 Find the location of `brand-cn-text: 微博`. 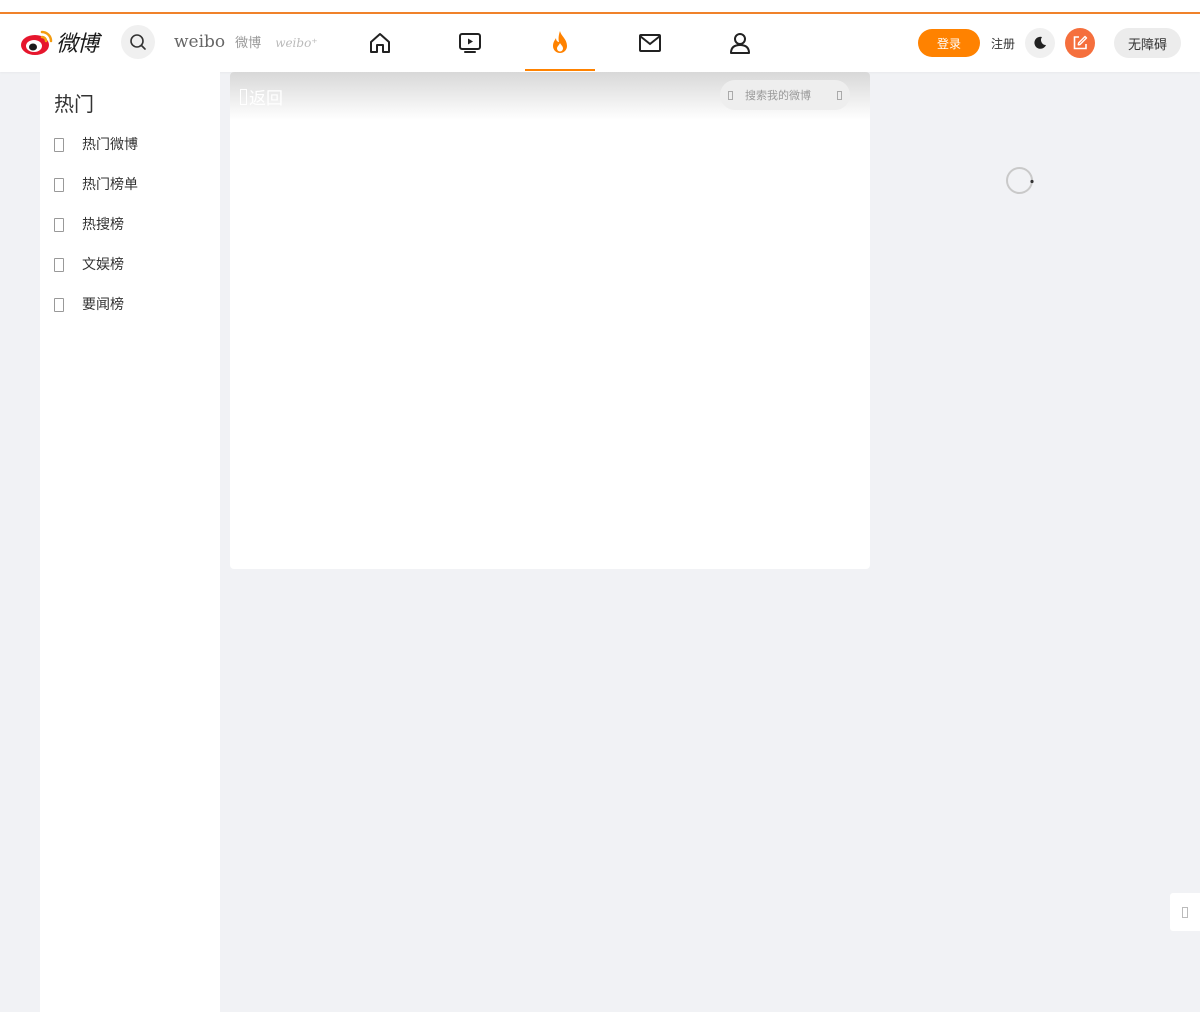

brand-cn-text: 微博 is located at coordinates (248, 41).